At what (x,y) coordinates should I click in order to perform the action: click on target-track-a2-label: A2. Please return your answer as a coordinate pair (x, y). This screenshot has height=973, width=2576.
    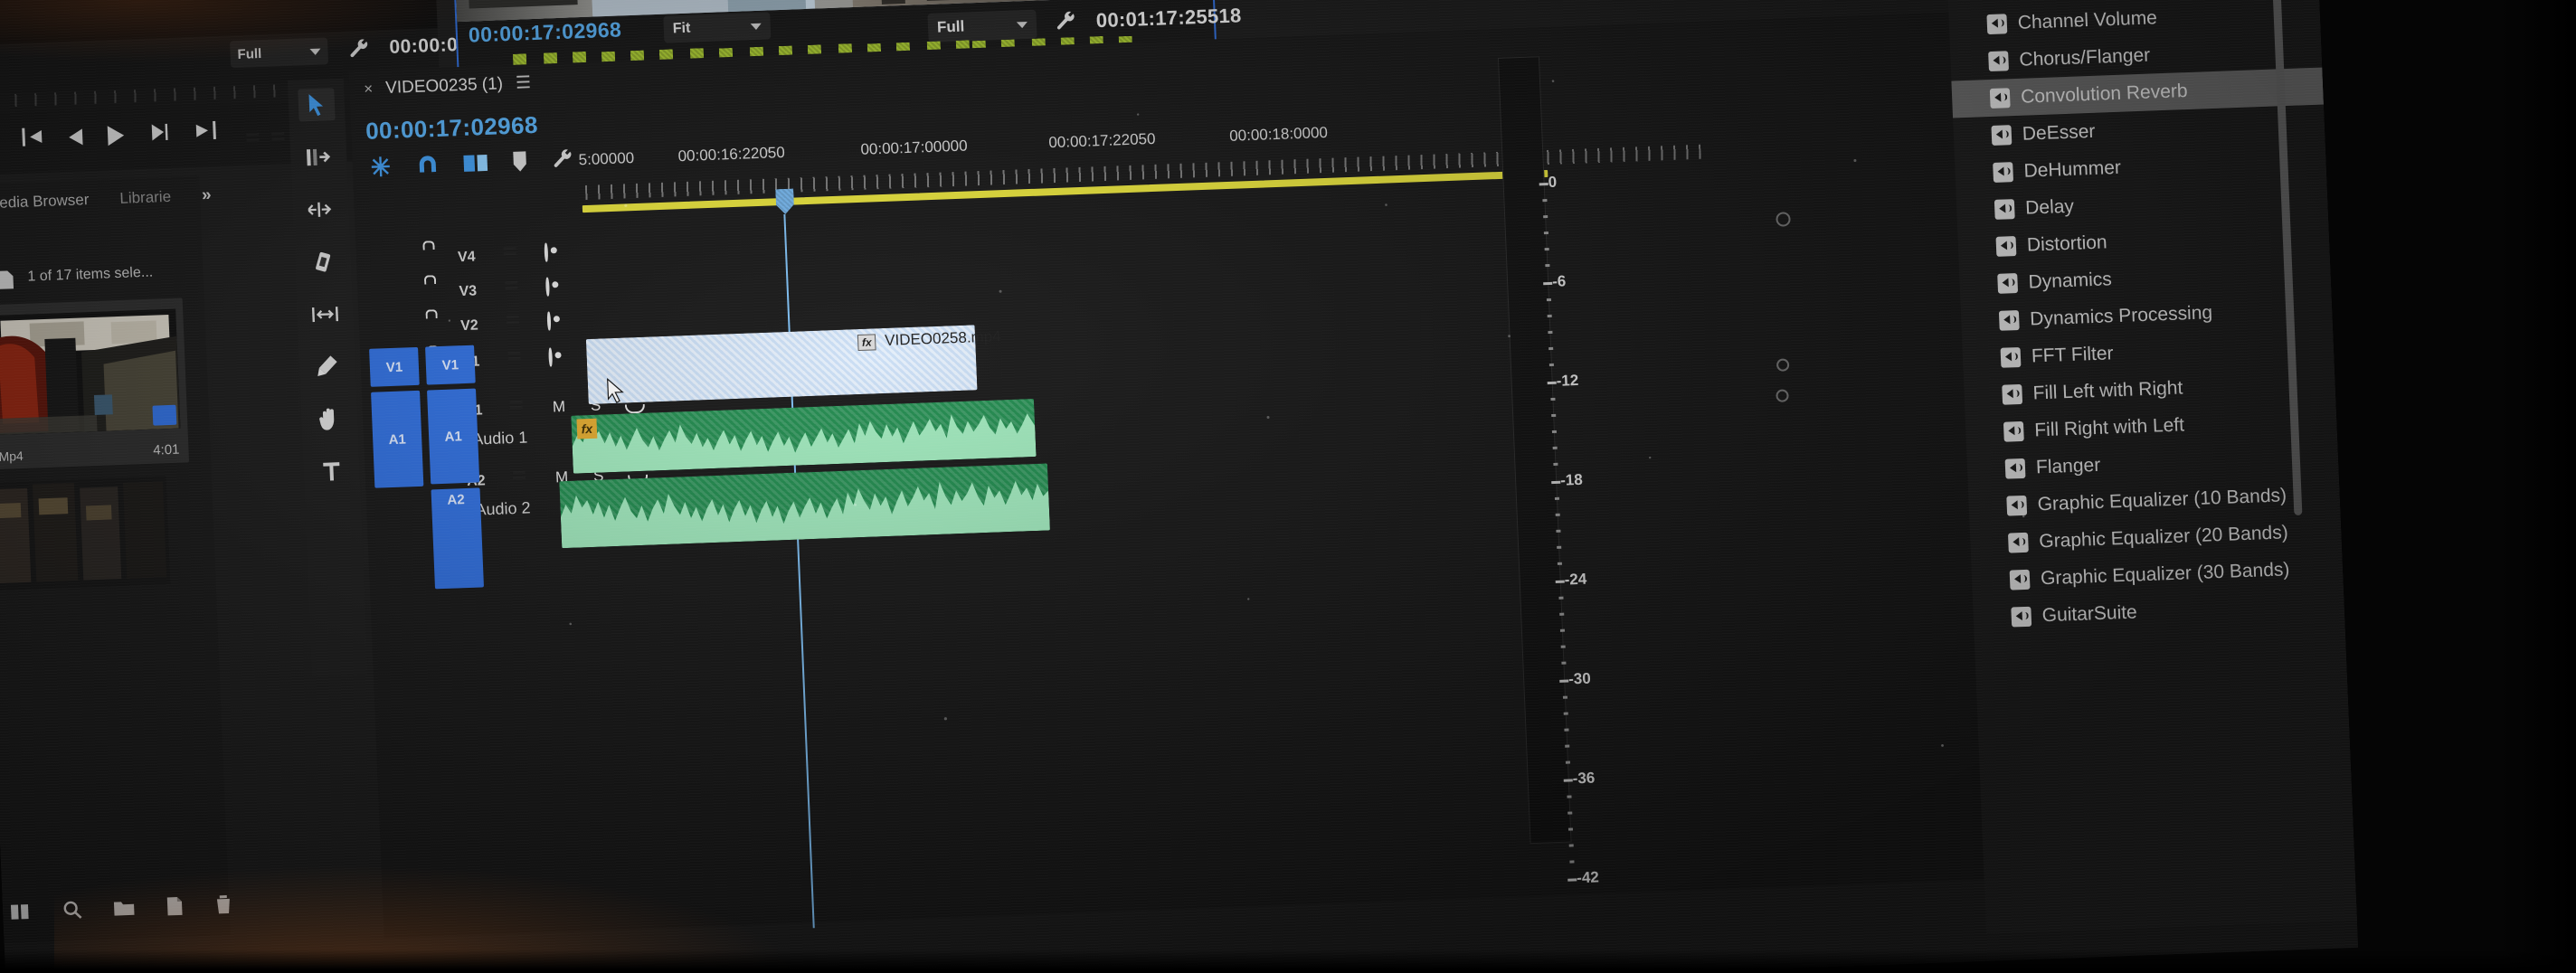
    Looking at the image, I should click on (456, 500).